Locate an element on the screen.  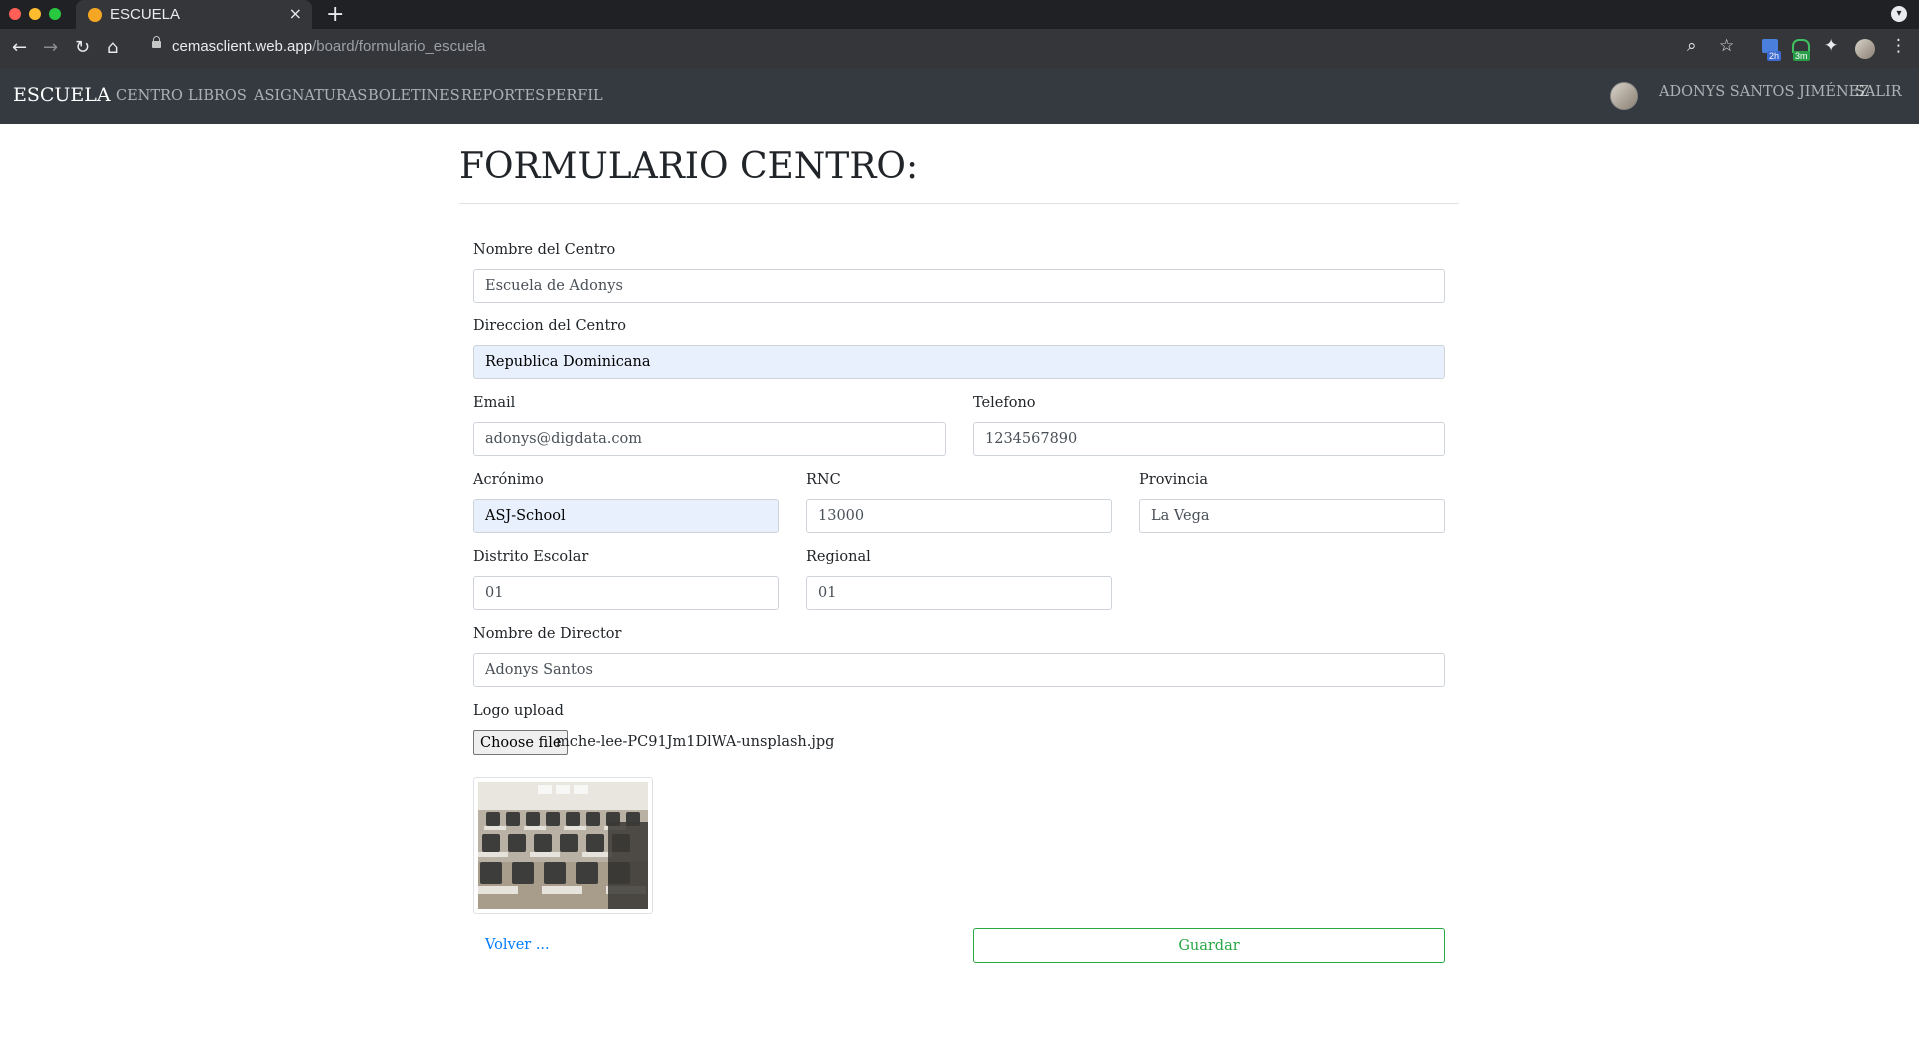
selected-file-name: mche-lee-PC91Jm1DlWA-unsplash.jpg is located at coordinates (695, 742).